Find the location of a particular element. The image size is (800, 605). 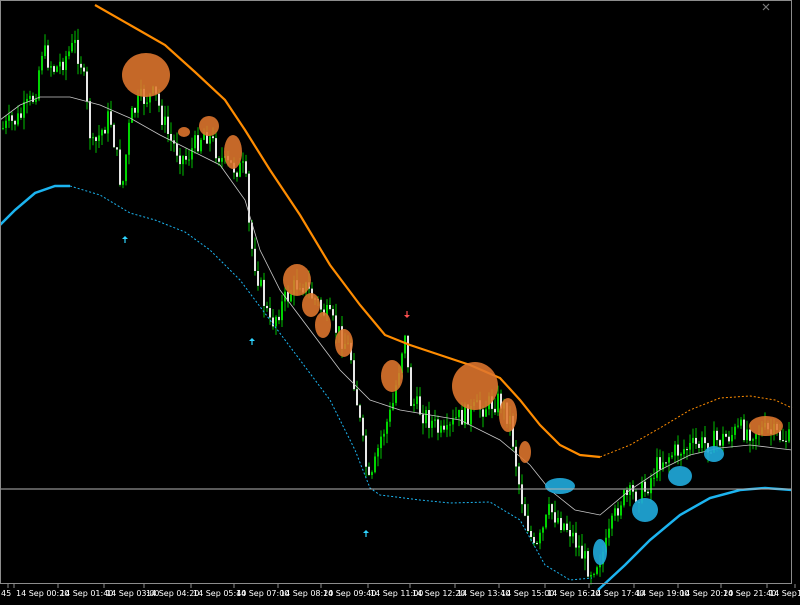

time-axis-label: 14 Sep 09:40 is located at coordinates (349, 593).